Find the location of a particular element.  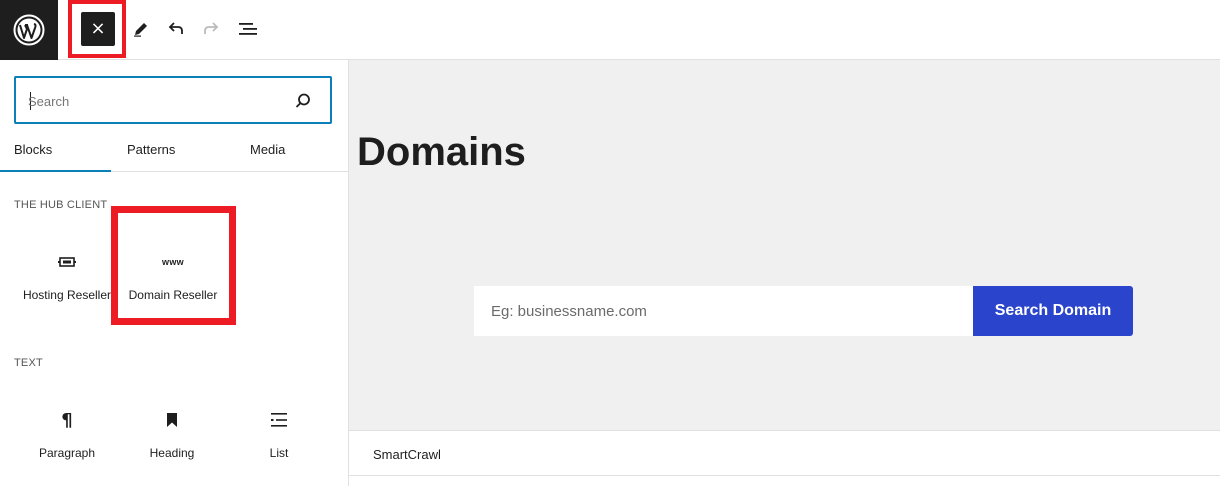

divider is located at coordinates (784, 475).